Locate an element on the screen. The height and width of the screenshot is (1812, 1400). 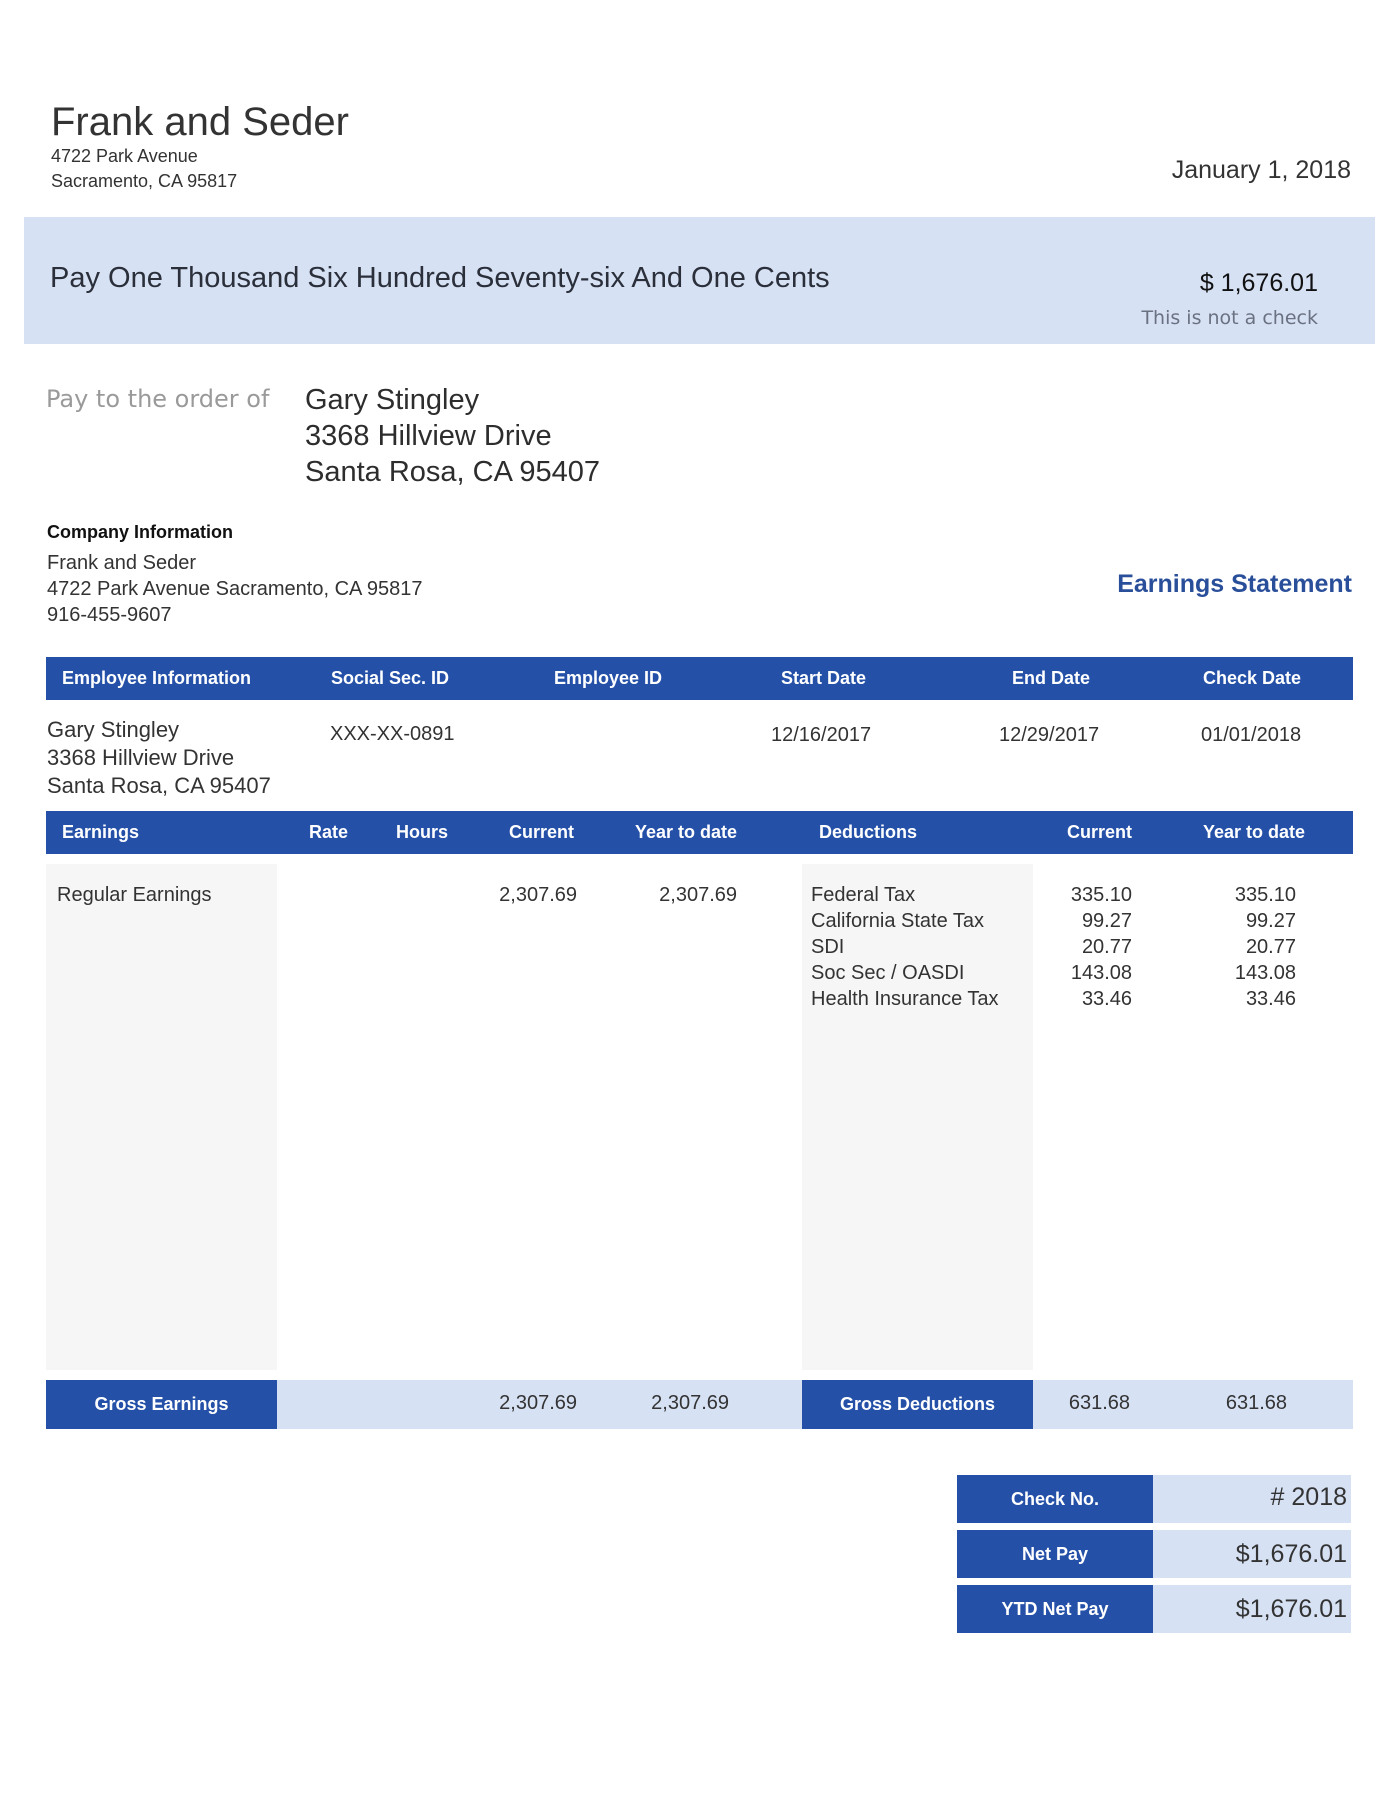
deduction-row-current: 99.27 is located at coordinates (1106, 921).